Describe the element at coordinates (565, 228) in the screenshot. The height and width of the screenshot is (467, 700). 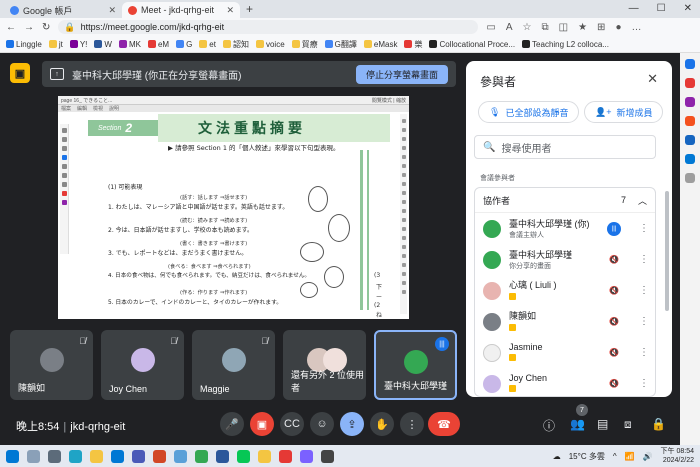
I see `list-item: 臺中科大邱學瑾 (你) 會議主辦人 ||| ⋮` at that location.